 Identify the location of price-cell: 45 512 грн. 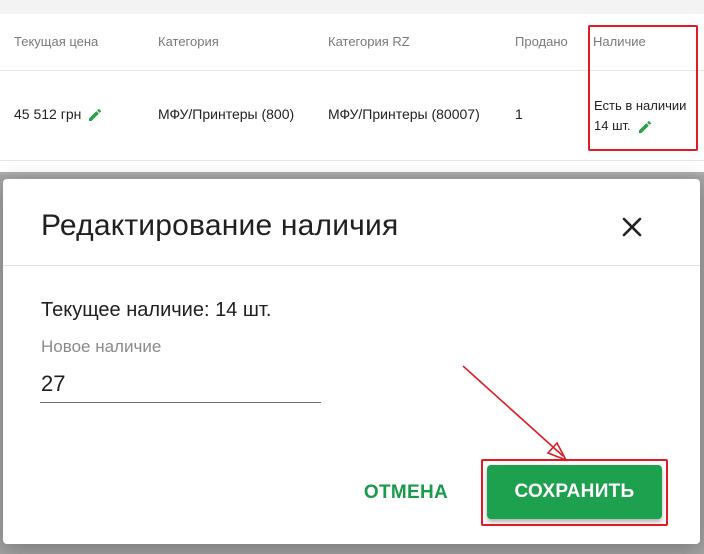
(58, 114).